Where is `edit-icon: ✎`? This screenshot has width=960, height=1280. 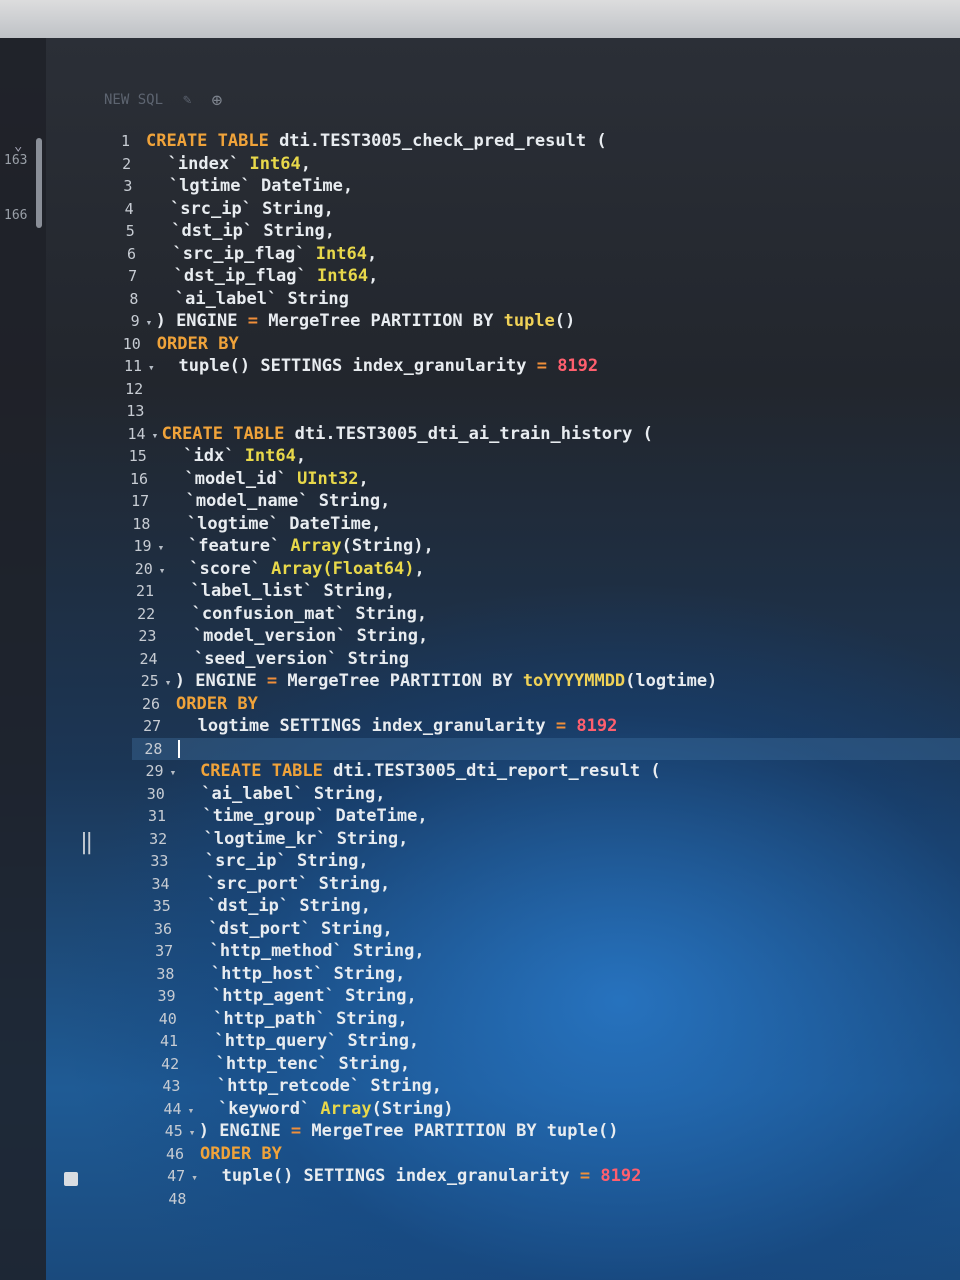
edit-icon: ✎ is located at coordinates (187, 100).